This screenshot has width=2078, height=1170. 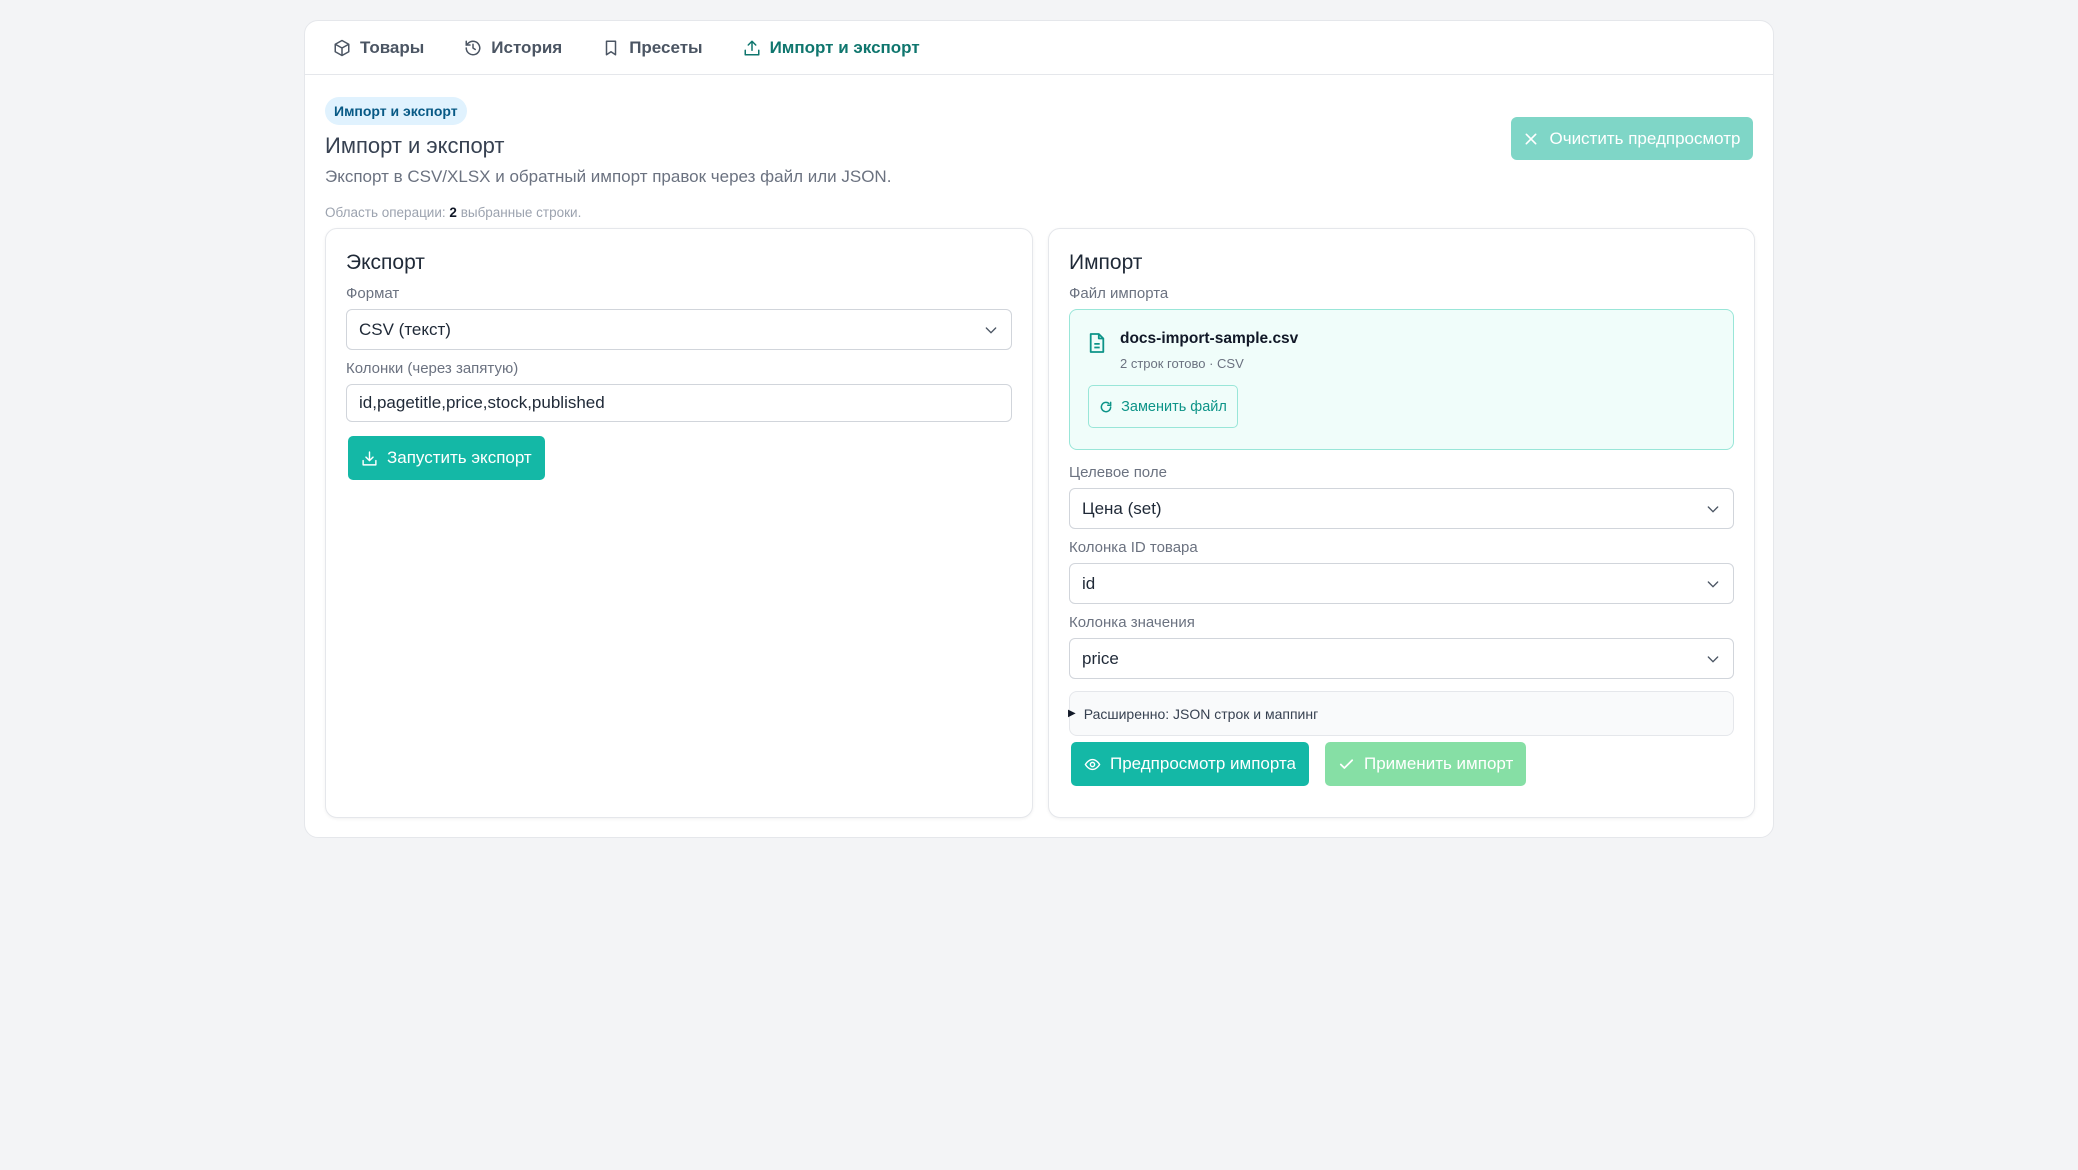 What do you see at coordinates (373, 293) in the screenshot?
I see `format-label: Формат` at bounding box center [373, 293].